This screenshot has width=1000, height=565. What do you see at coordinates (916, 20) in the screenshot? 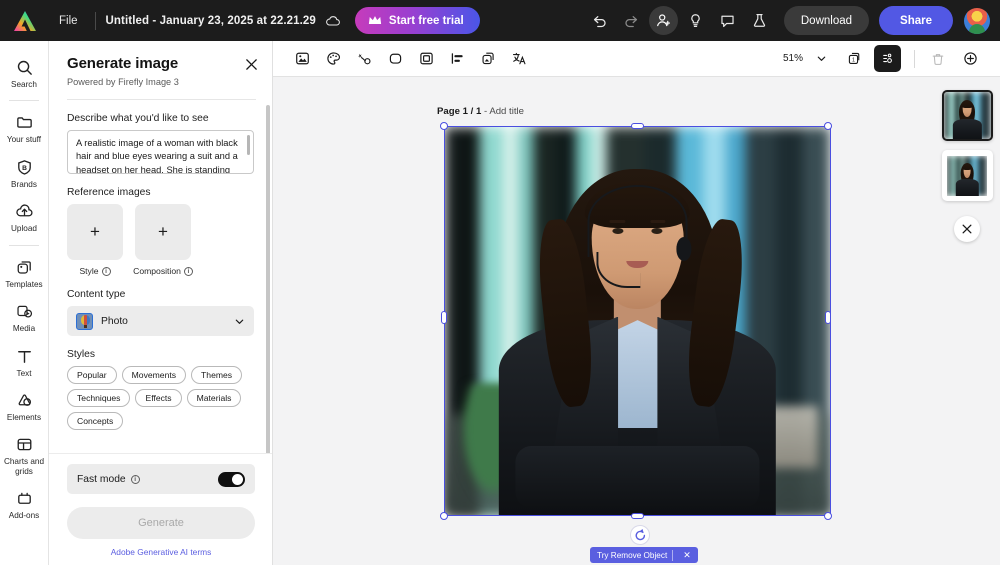
I see `share-button: Share` at bounding box center [916, 20].